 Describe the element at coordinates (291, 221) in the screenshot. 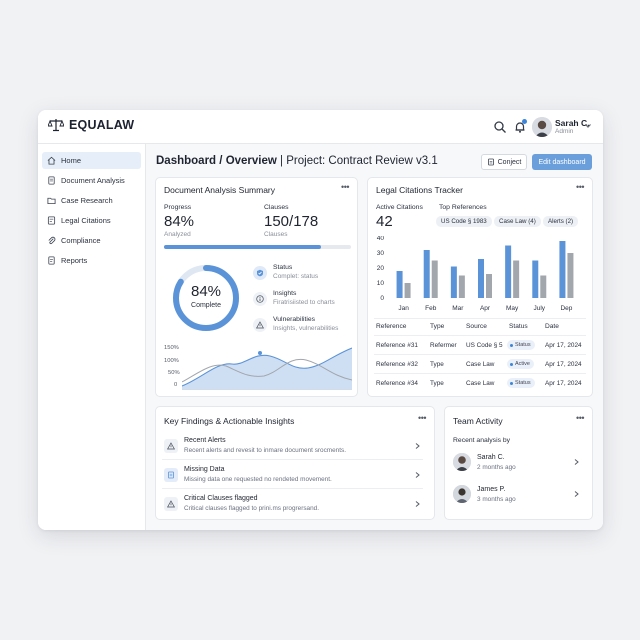

I see `clauses-value: 150/178` at that location.